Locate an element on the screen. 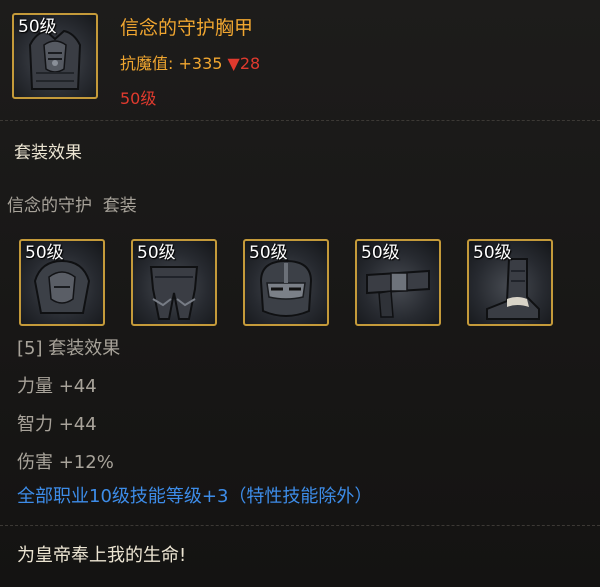 Image resolution: width=600 pixels, height=587 pixels. set-piece-2: 50级 is located at coordinates (174, 282).